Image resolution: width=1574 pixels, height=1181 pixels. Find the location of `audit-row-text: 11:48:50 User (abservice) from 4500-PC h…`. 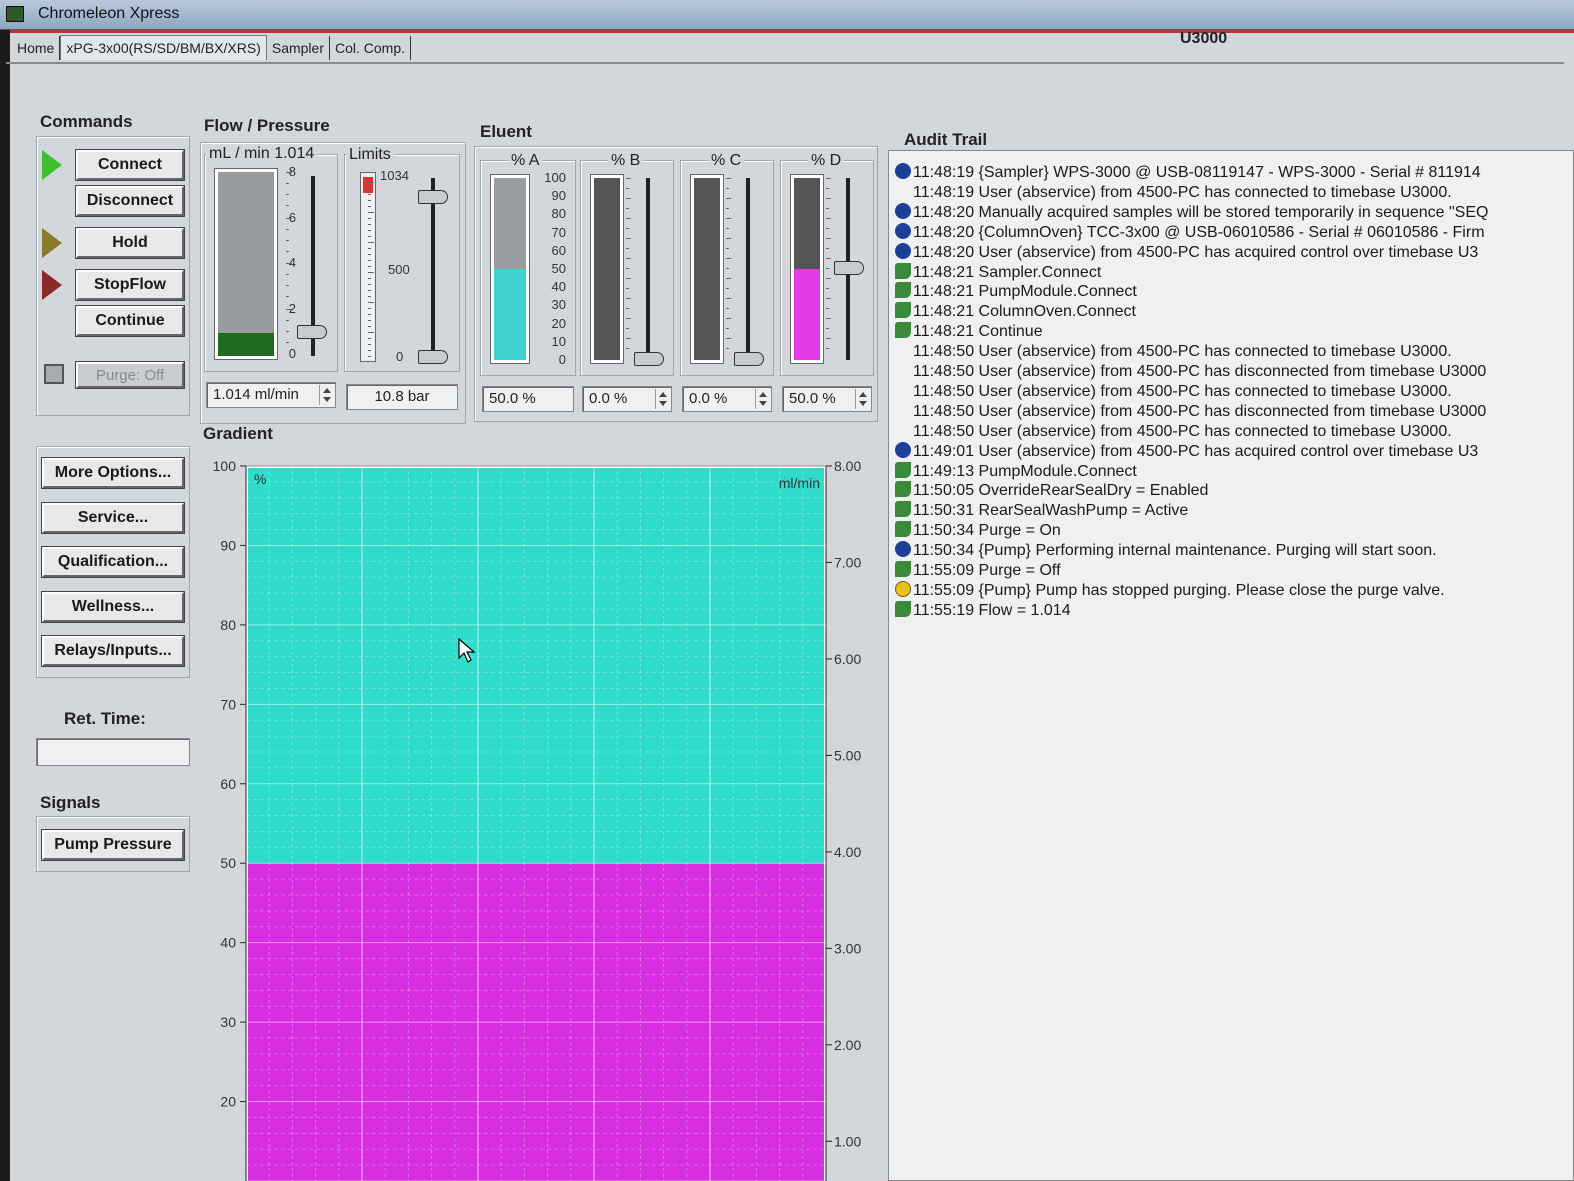

audit-row-text: 11:48:50 User (abservice) from 4500-PC h… is located at coordinates (1200, 371).